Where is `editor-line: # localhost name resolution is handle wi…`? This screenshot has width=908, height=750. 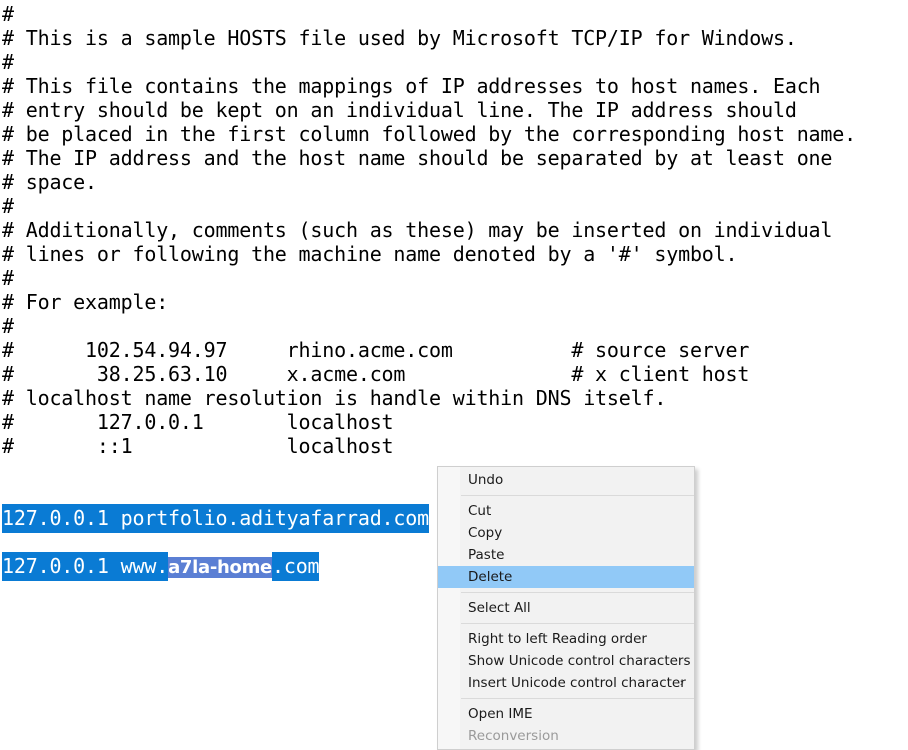
editor-line: # localhost name resolution is handle wi… is located at coordinates (334, 398).